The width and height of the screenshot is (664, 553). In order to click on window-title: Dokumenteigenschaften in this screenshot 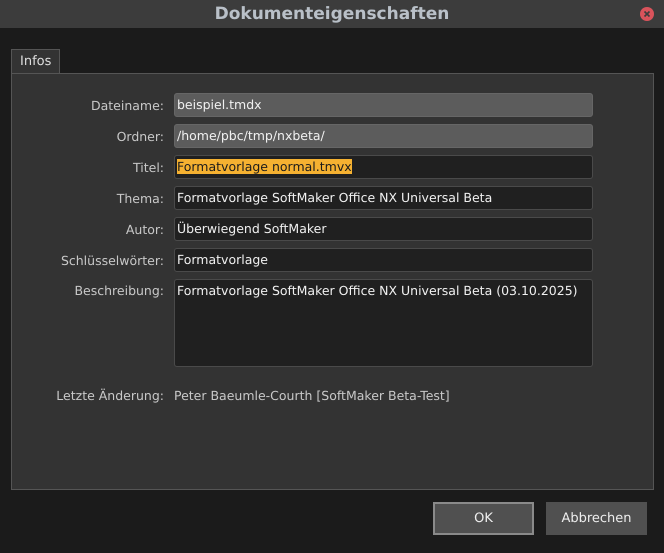, I will do `click(332, 14)`.